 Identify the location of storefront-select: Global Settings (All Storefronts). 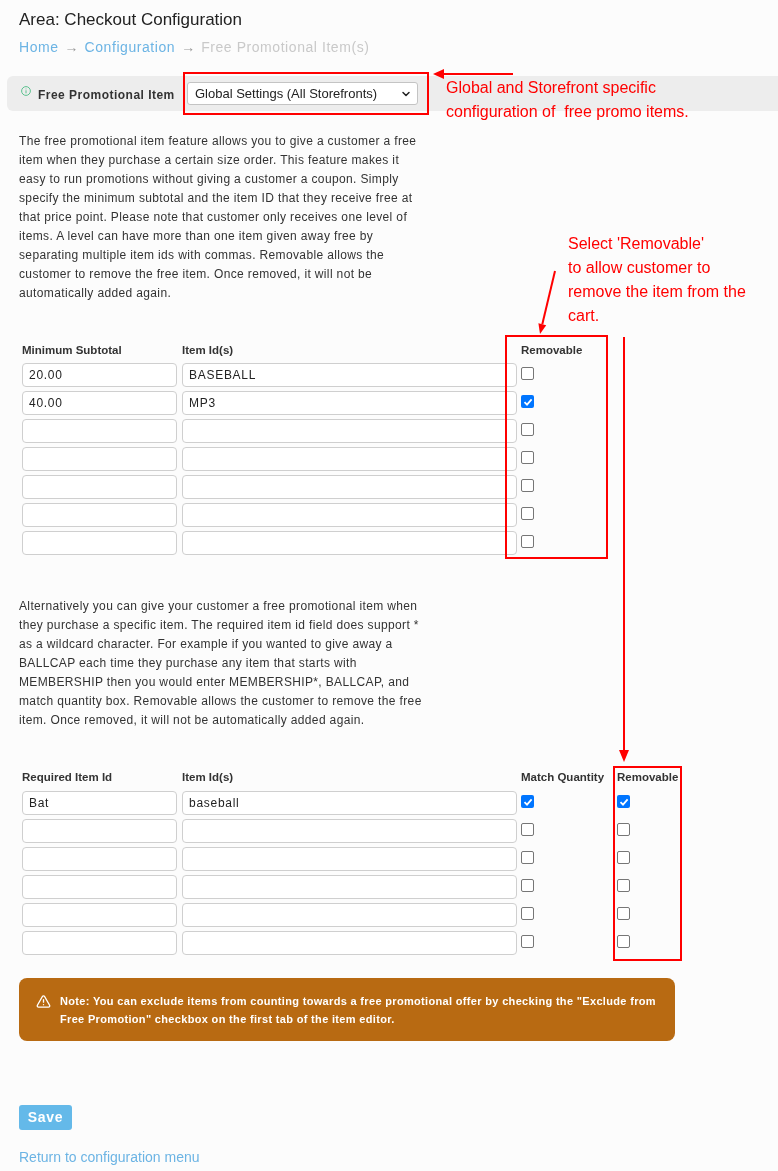
(302, 93).